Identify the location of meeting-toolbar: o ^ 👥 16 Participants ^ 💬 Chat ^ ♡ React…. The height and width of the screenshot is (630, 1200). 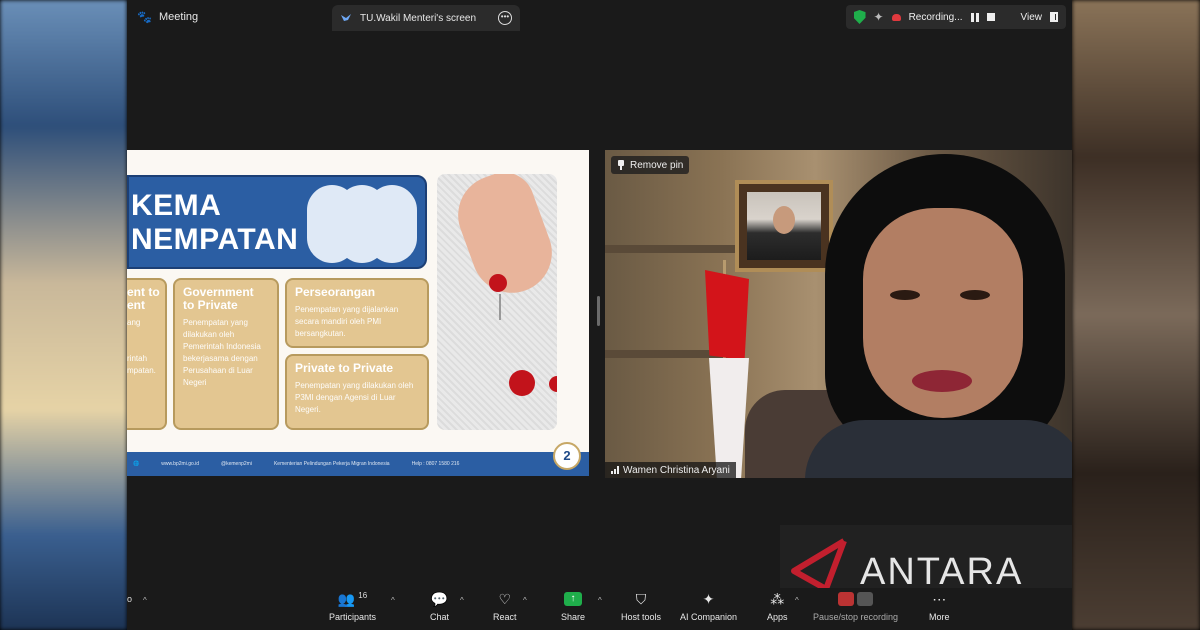
(599, 609).